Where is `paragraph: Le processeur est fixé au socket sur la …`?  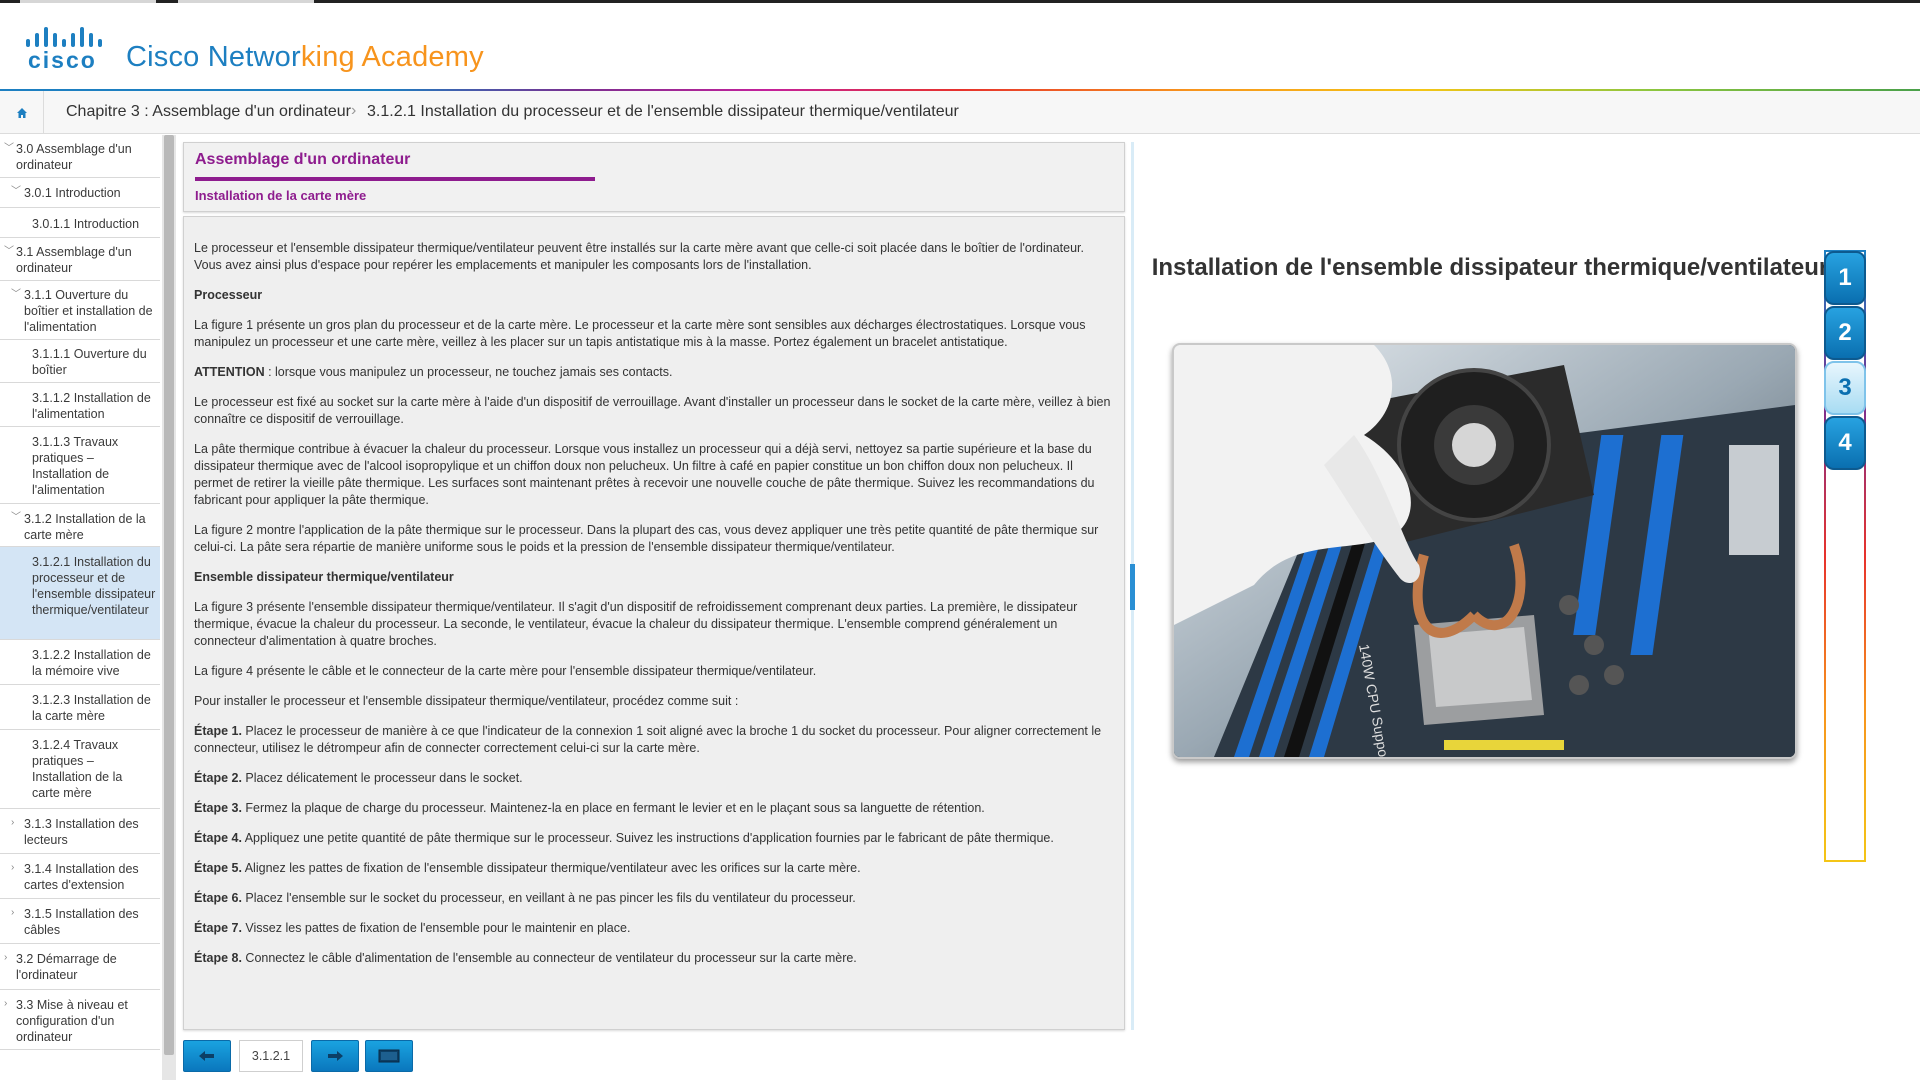 paragraph: Le processeur est fixé au socket sur la … is located at coordinates (652, 410).